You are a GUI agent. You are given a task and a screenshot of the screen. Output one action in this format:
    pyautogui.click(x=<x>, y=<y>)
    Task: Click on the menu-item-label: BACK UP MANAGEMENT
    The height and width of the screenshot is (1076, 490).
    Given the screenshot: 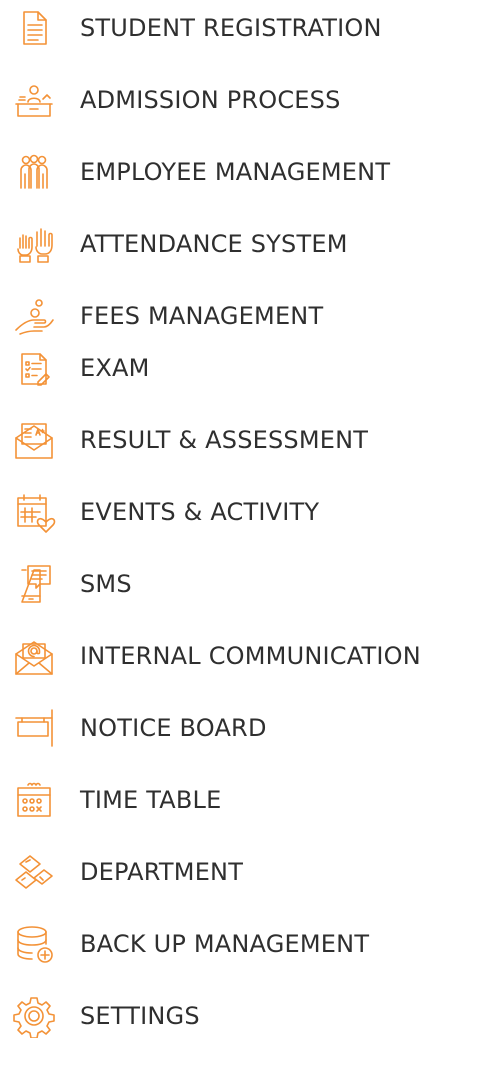 What is the action you would take?
    pyautogui.click(x=225, y=944)
    